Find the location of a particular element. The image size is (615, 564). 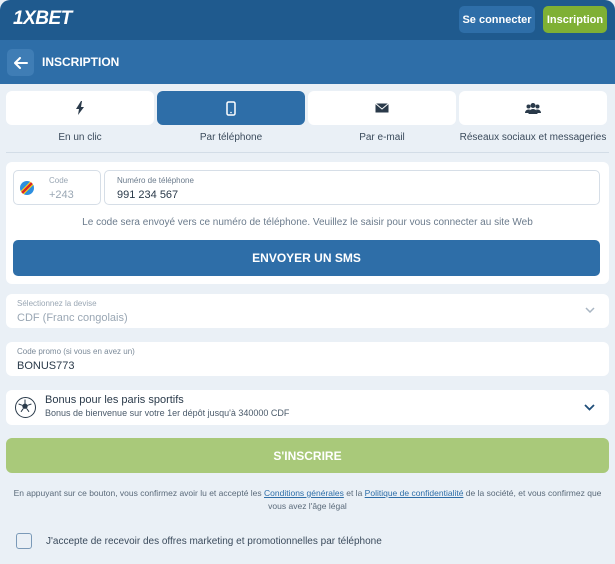

tab-one-click is located at coordinates (80, 108).